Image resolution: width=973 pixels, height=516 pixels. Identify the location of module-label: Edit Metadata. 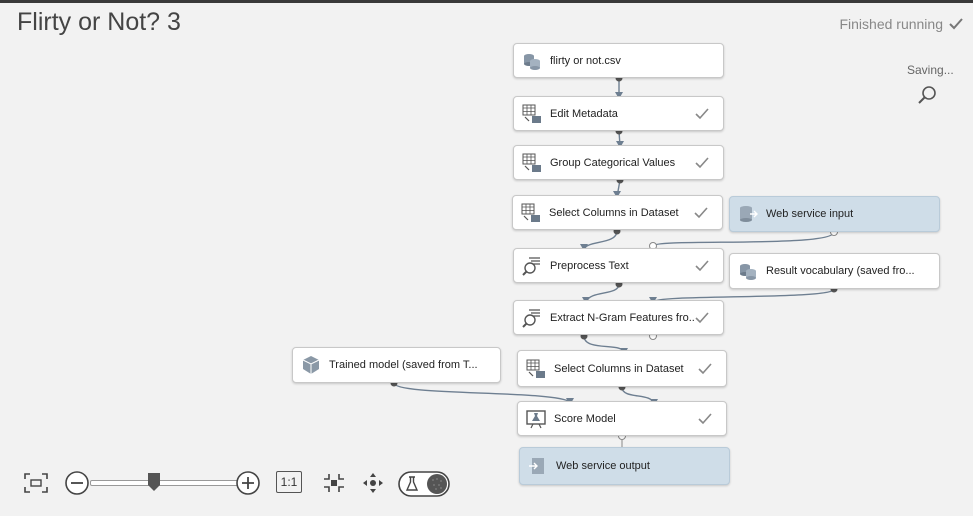
(584, 113).